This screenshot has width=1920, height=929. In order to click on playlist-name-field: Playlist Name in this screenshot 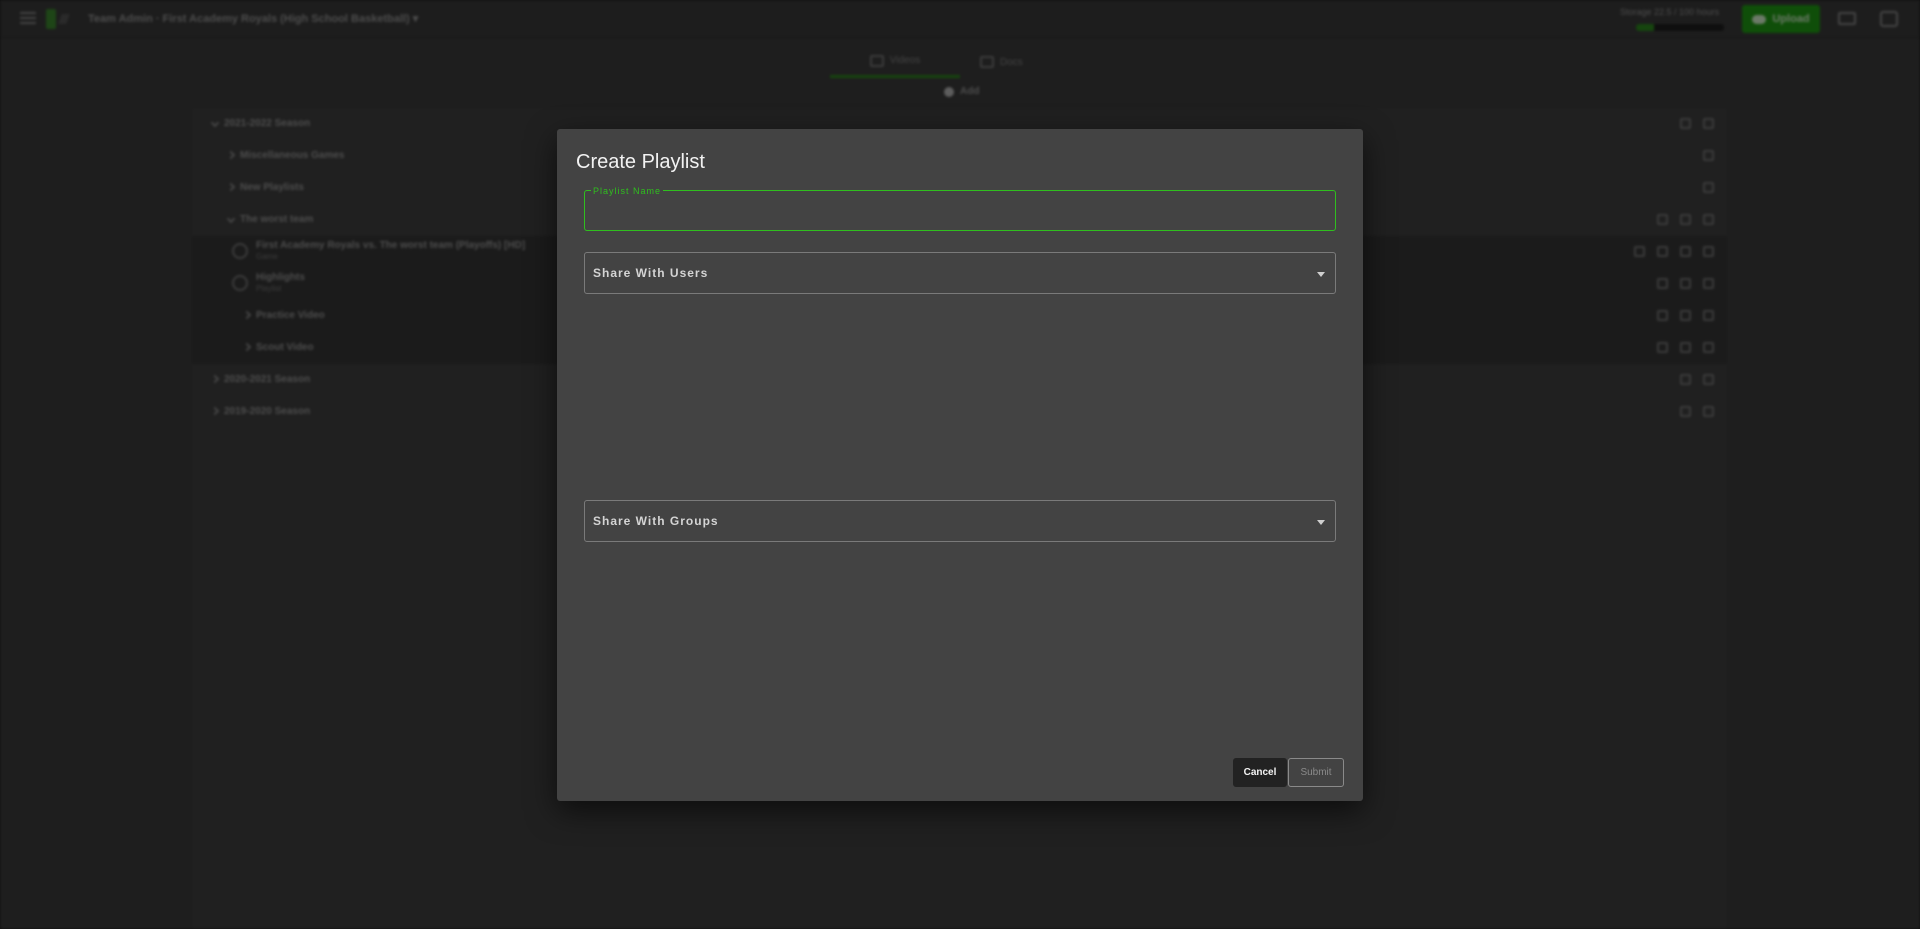, I will do `click(960, 208)`.